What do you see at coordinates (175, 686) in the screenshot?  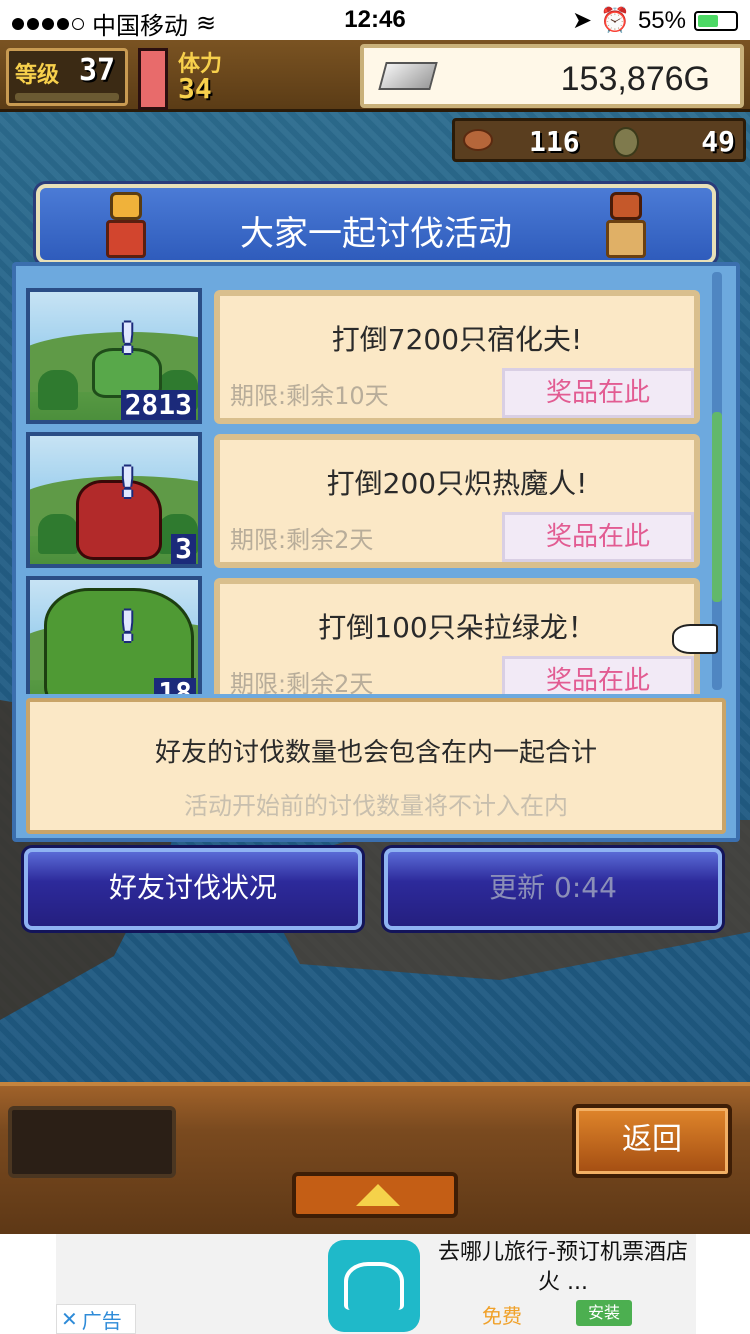 I see `kill-count: 18` at bounding box center [175, 686].